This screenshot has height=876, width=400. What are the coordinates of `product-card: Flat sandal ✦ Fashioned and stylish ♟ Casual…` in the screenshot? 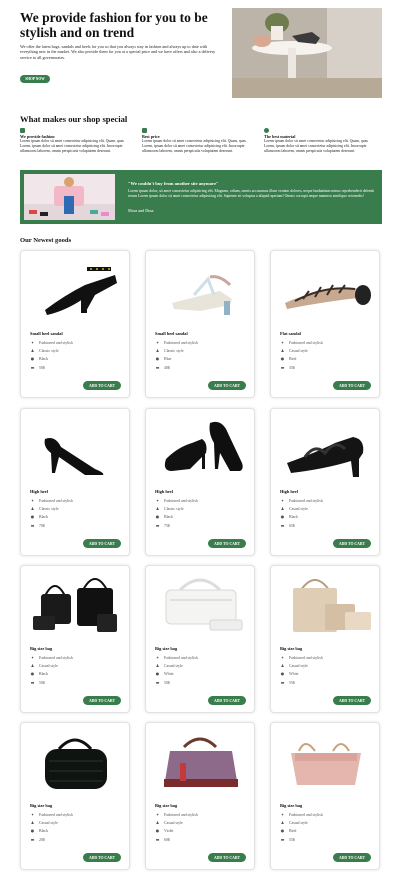 It's located at (325, 324).